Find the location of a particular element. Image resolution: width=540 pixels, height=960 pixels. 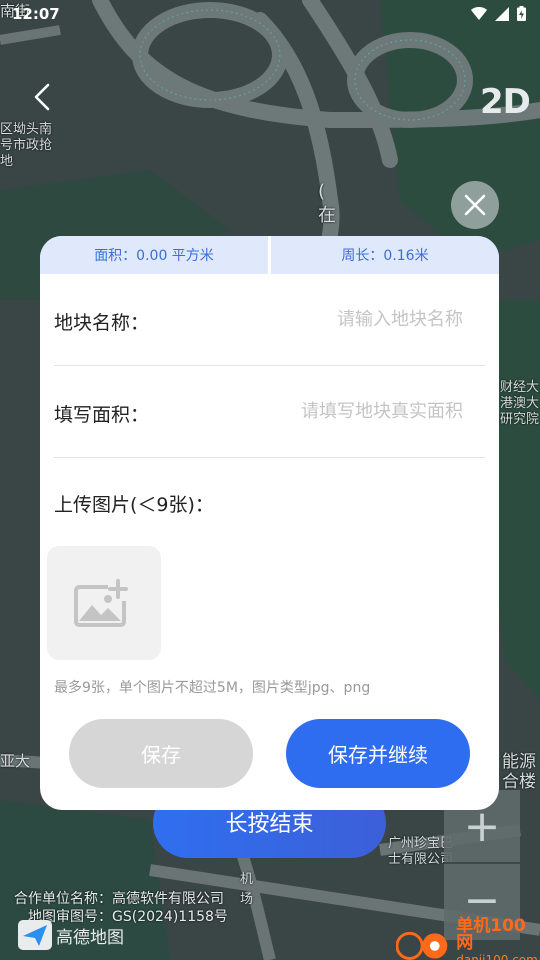

close-icon is located at coordinates (475, 205).